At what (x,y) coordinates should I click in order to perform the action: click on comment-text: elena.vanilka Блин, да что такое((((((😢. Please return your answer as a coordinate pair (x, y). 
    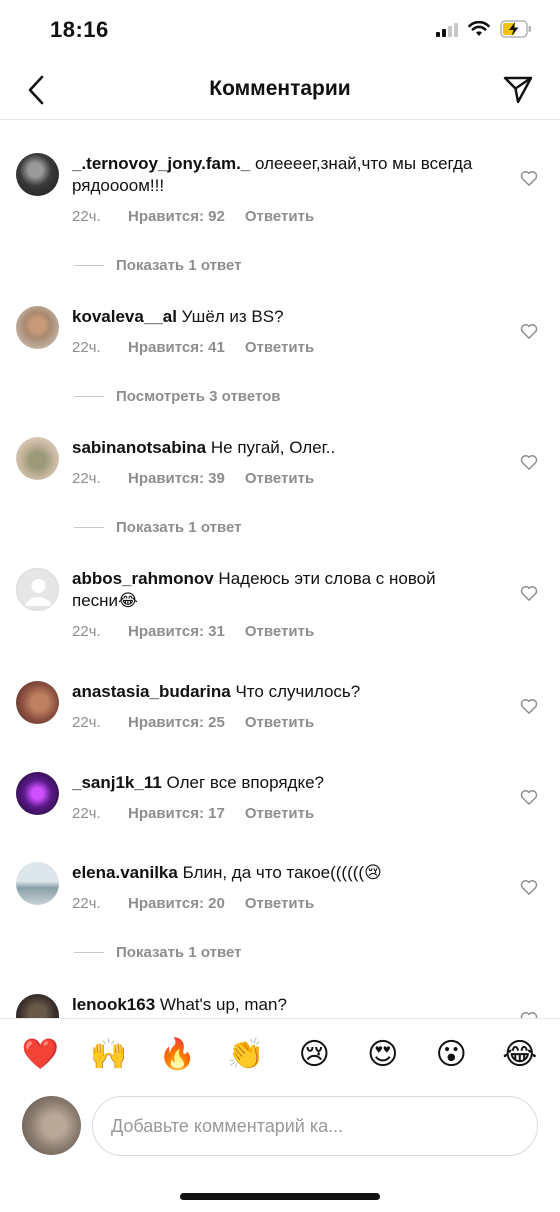
    Looking at the image, I should click on (278, 873).